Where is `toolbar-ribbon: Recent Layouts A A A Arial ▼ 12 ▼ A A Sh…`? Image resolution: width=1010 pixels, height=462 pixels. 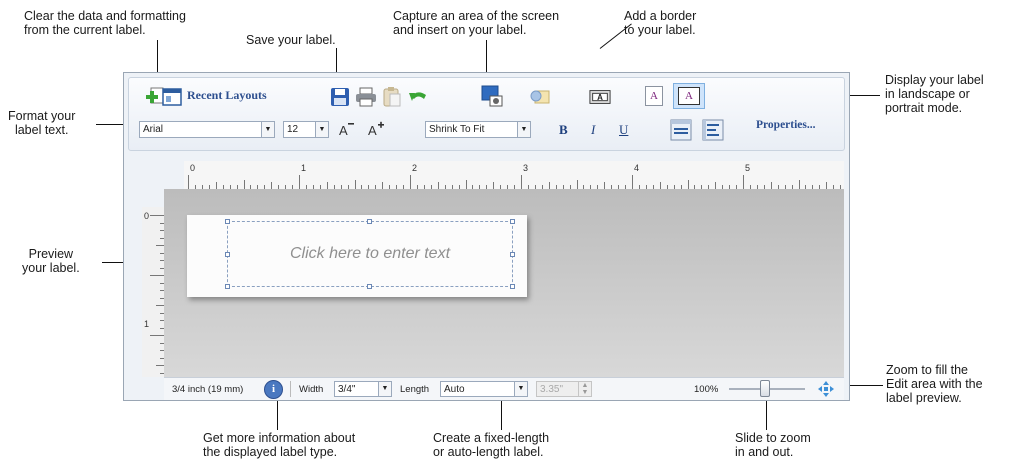 toolbar-ribbon: Recent Layouts A A A Arial ▼ 12 ▼ A A Sh… is located at coordinates (486, 114).